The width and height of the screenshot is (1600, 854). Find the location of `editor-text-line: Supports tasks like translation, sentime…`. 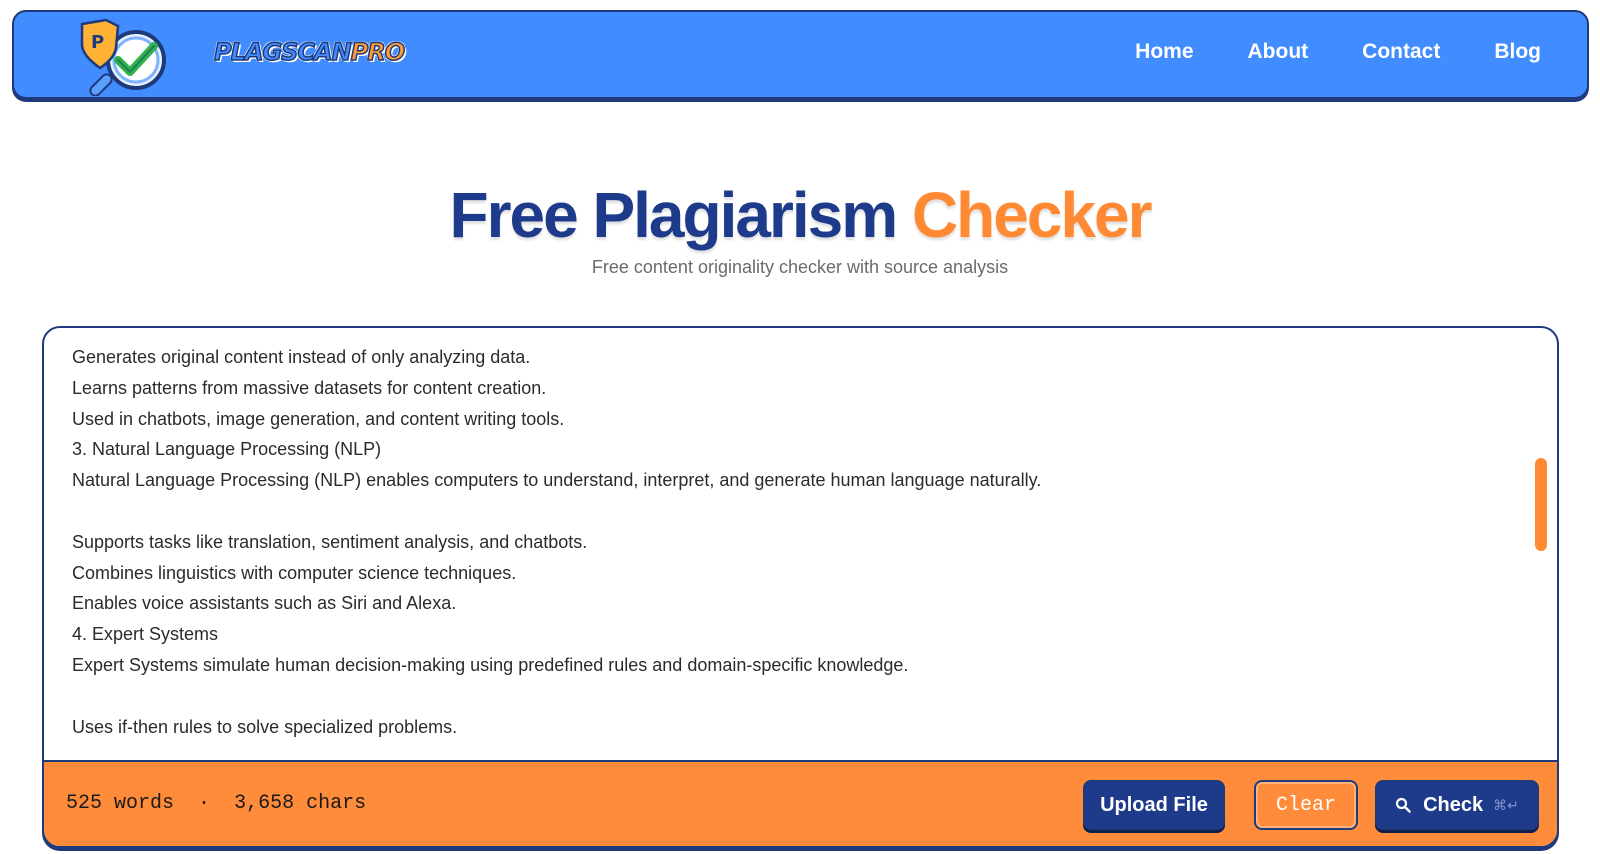

editor-text-line: Supports tasks like translation, sentime… is located at coordinates (330, 541).